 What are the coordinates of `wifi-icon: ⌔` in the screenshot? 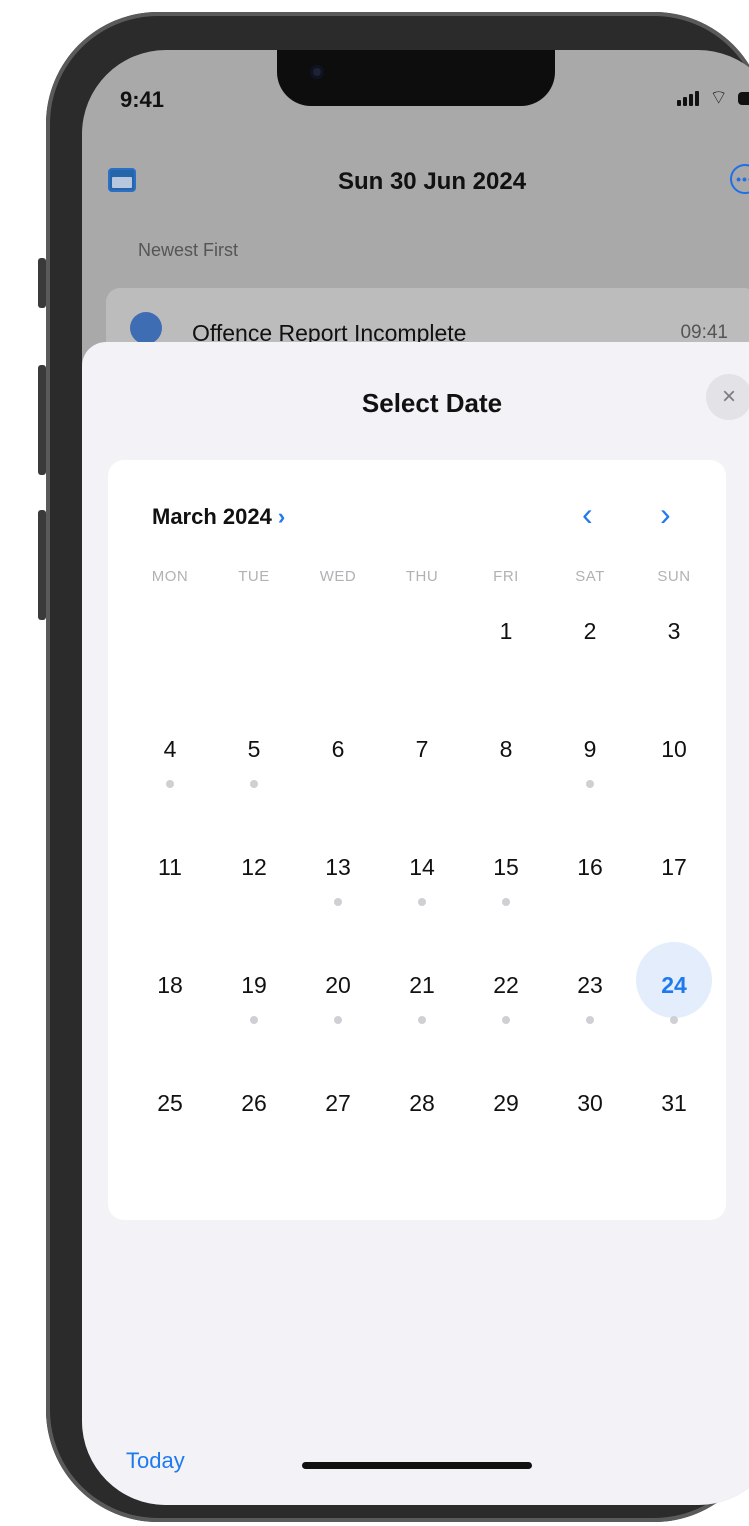 It's located at (718, 98).